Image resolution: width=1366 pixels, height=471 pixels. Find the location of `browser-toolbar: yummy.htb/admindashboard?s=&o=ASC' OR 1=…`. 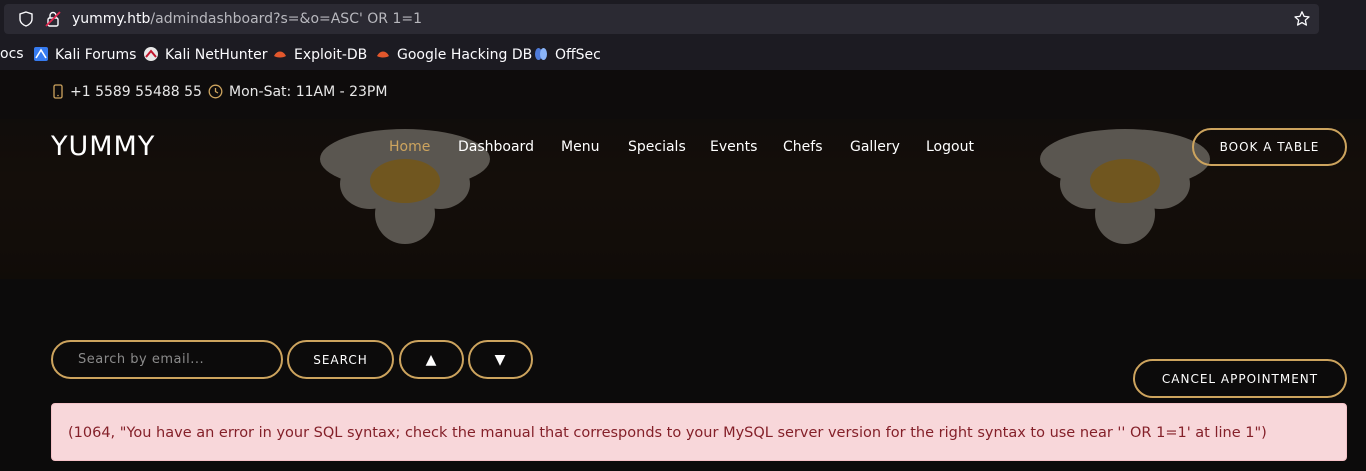

browser-toolbar: yummy.htb/admindashboard?s=&o=ASC' OR 1=… is located at coordinates (683, 19).